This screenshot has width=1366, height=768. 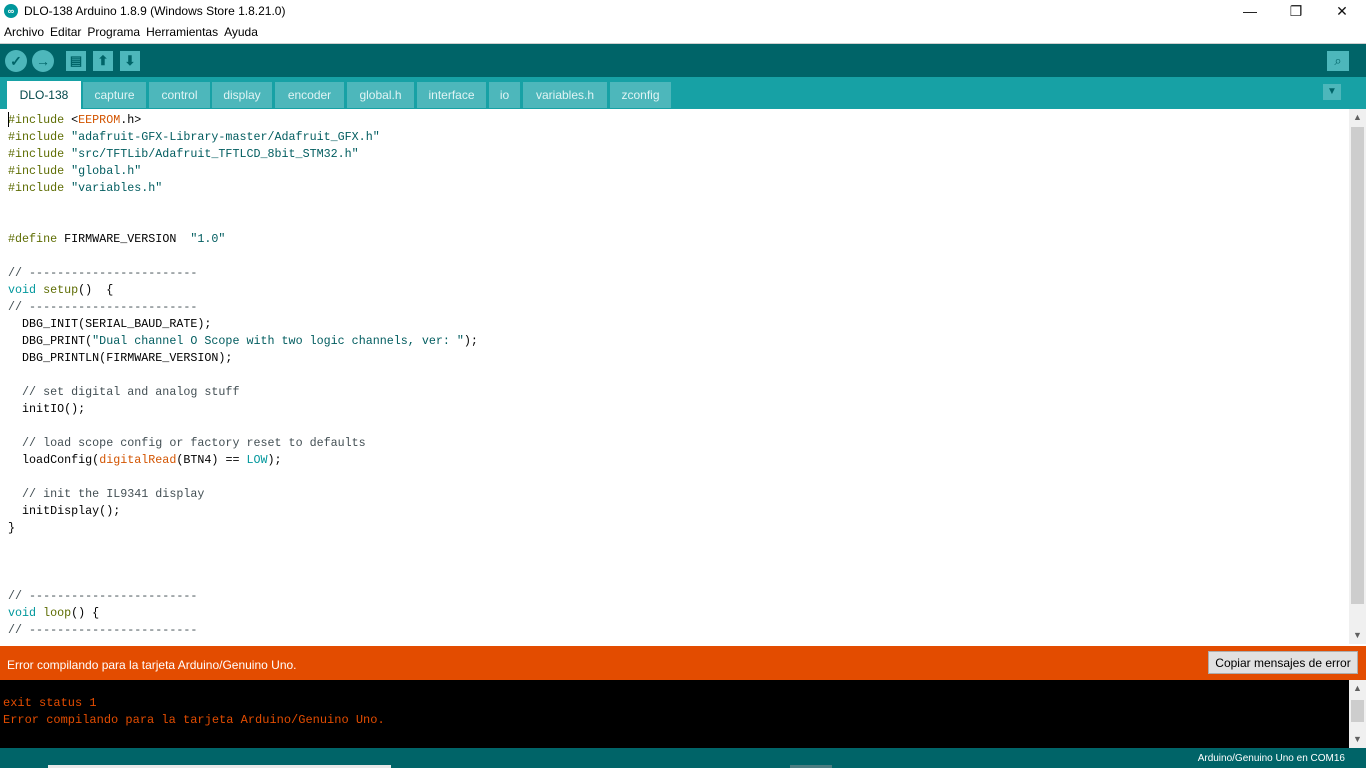 What do you see at coordinates (451, 95) in the screenshot?
I see `tab-interface: interface` at bounding box center [451, 95].